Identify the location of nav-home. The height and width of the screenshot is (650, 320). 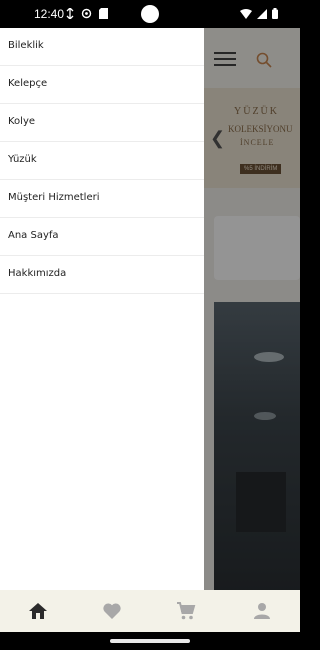
(38, 611).